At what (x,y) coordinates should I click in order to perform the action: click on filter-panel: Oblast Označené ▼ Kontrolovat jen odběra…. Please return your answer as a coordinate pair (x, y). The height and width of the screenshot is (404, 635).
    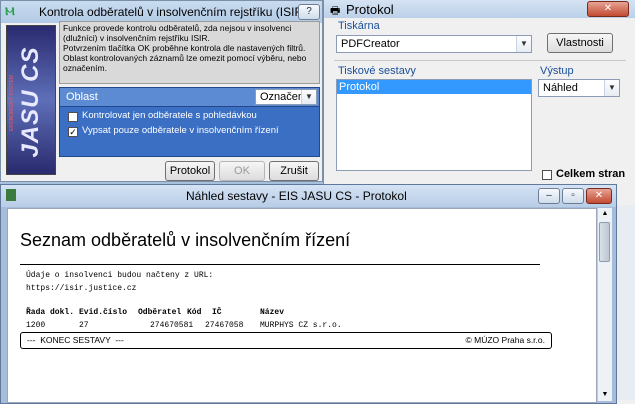
    Looking at the image, I should click on (189, 122).